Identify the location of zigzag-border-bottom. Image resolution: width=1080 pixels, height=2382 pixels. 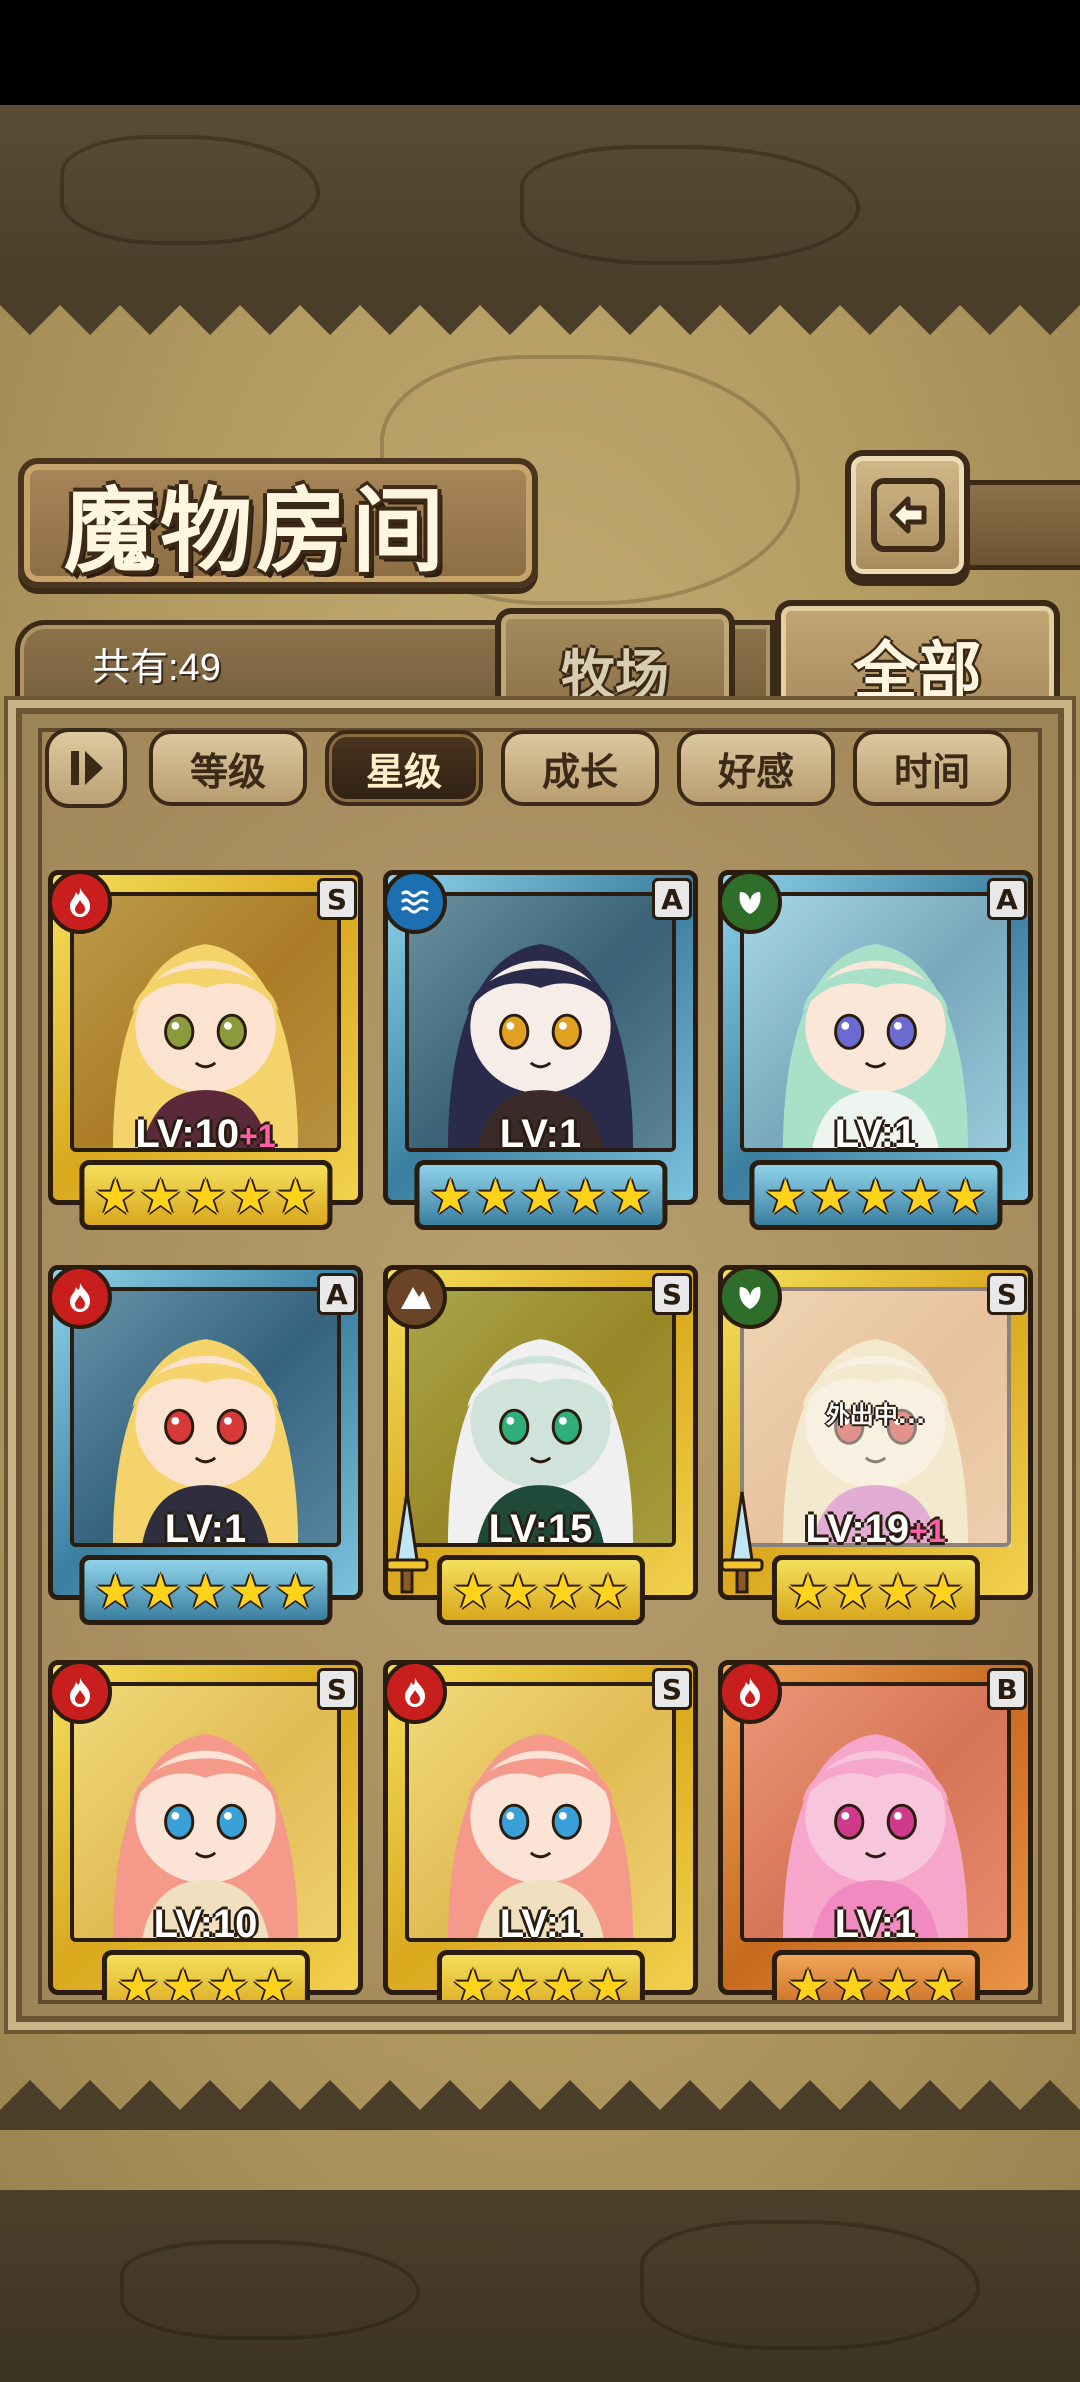
(540, 2105).